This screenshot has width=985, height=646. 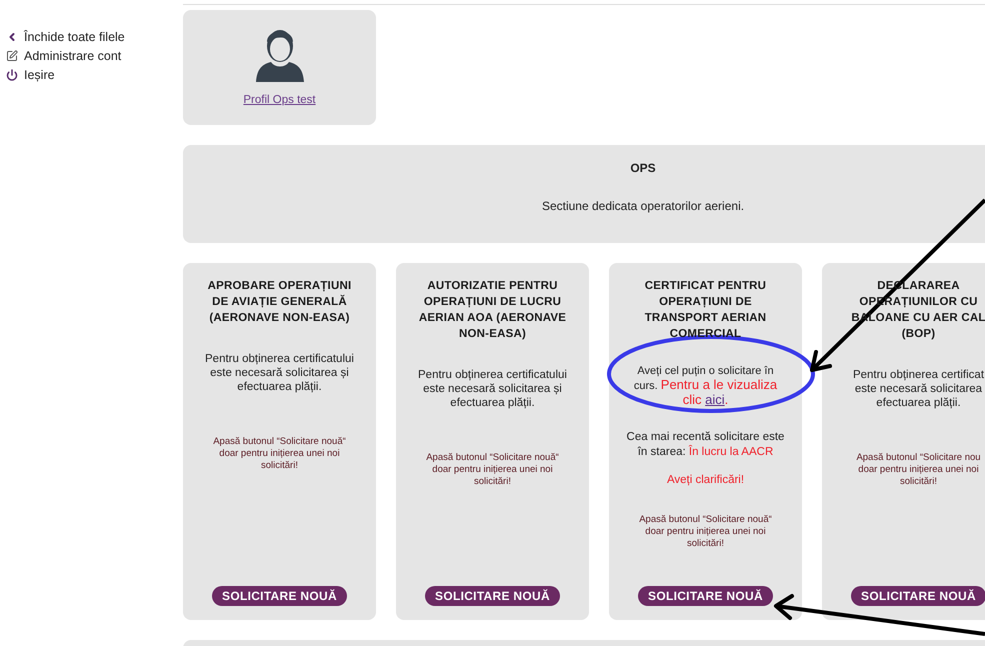 What do you see at coordinates (715, 399) in the screenshot?
I see `view-link: aici` at bounding box center [715, 399].